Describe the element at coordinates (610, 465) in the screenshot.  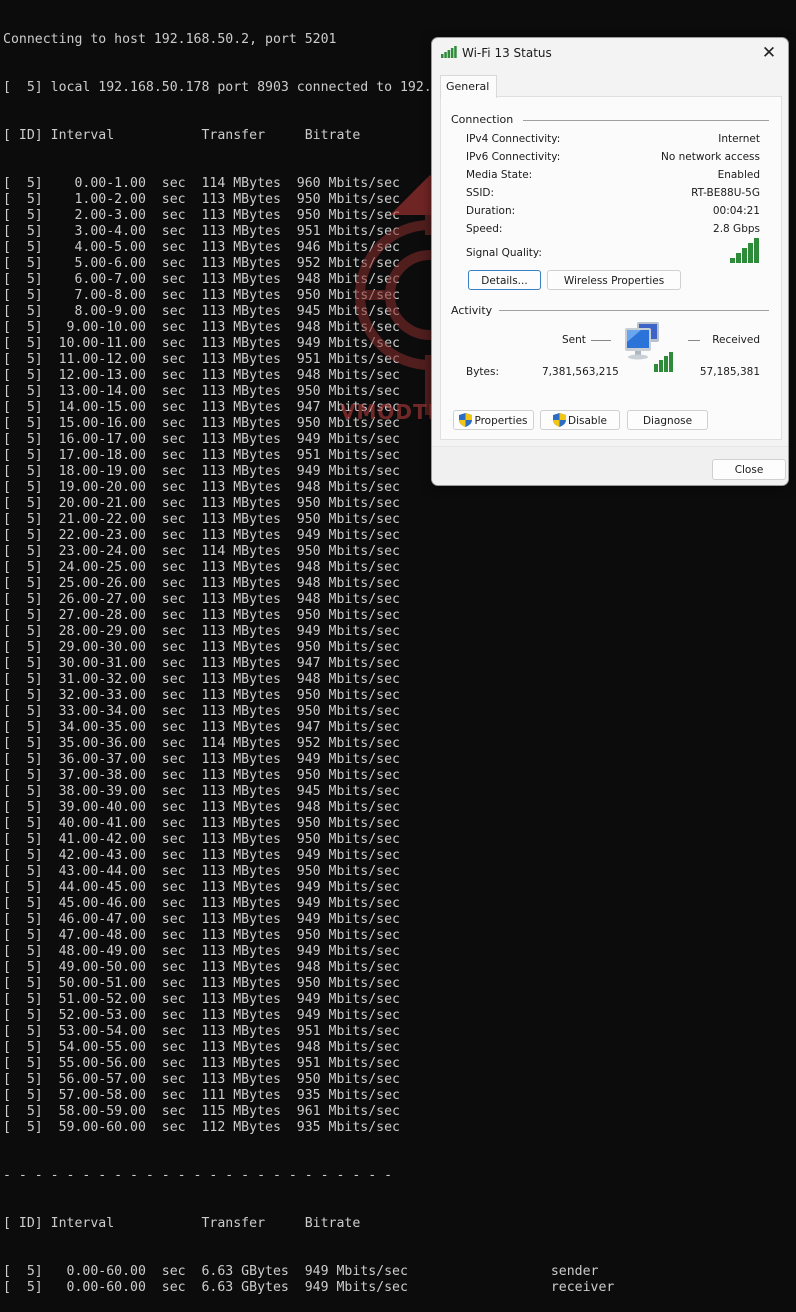
I see `dialog-footer: Close` at that location.